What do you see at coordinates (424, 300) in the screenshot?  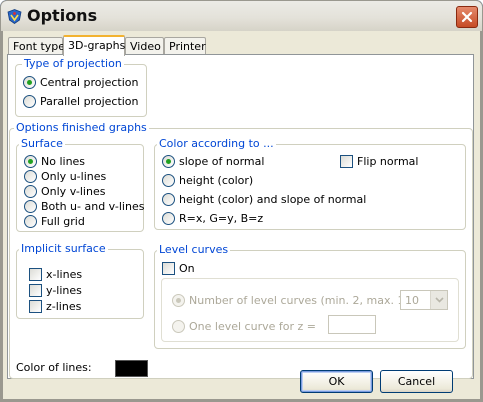 I see `level-count-select: 10` at bounding box center [424, 300].